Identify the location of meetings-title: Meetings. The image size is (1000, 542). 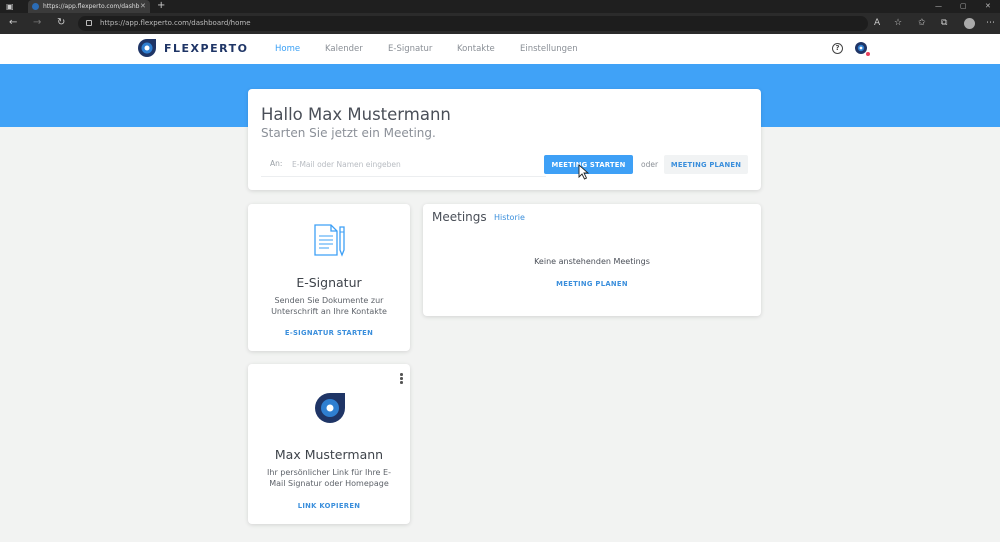
(459, 217).